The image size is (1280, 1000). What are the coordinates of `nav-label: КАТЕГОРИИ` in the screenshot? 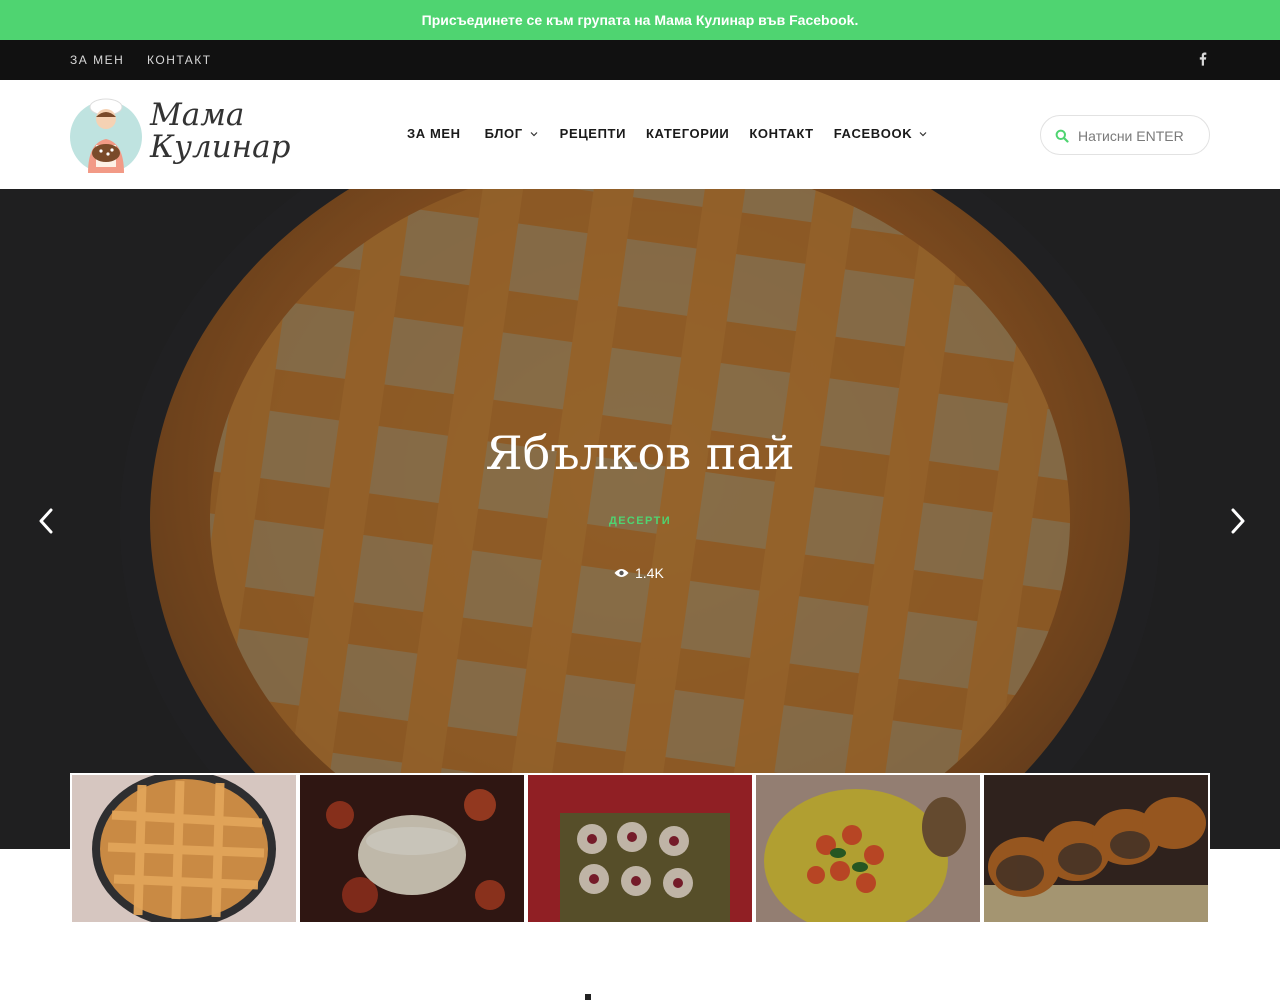 It's located at (688, 133).